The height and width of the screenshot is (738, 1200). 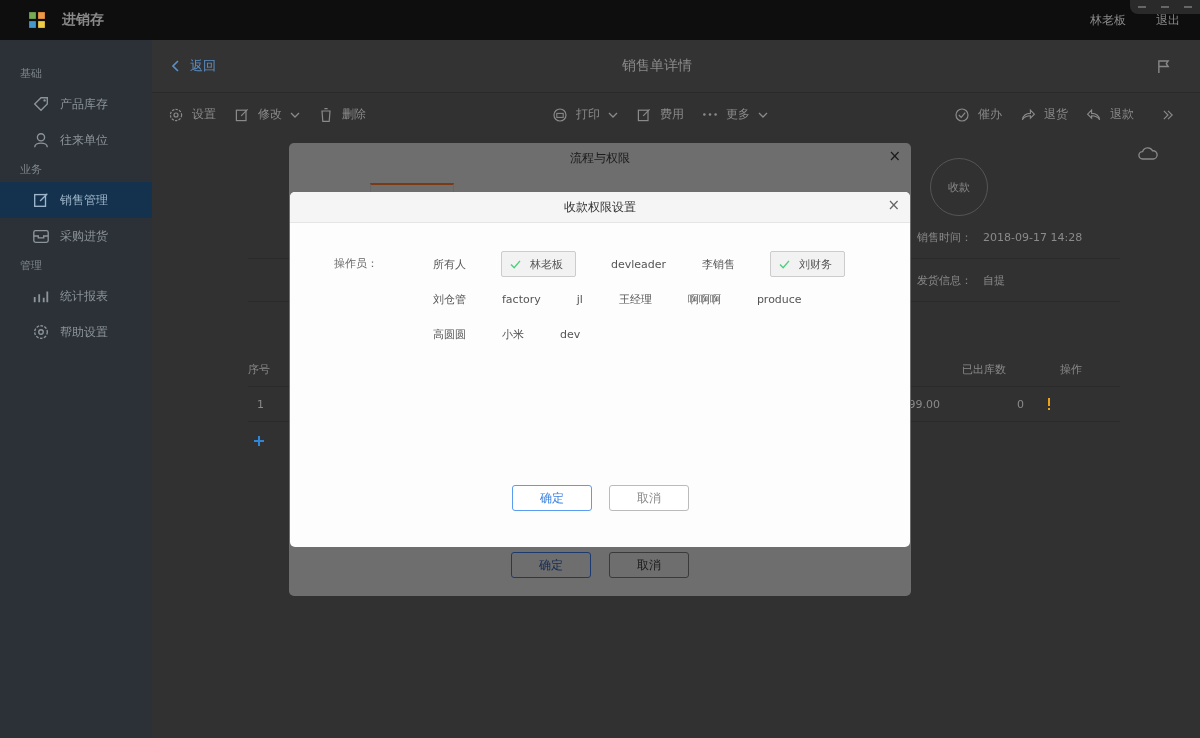 What do you see at coordinates (570, 334) in the screenshot?
I see `operator-option: dev` at bounding box center [570, 334].